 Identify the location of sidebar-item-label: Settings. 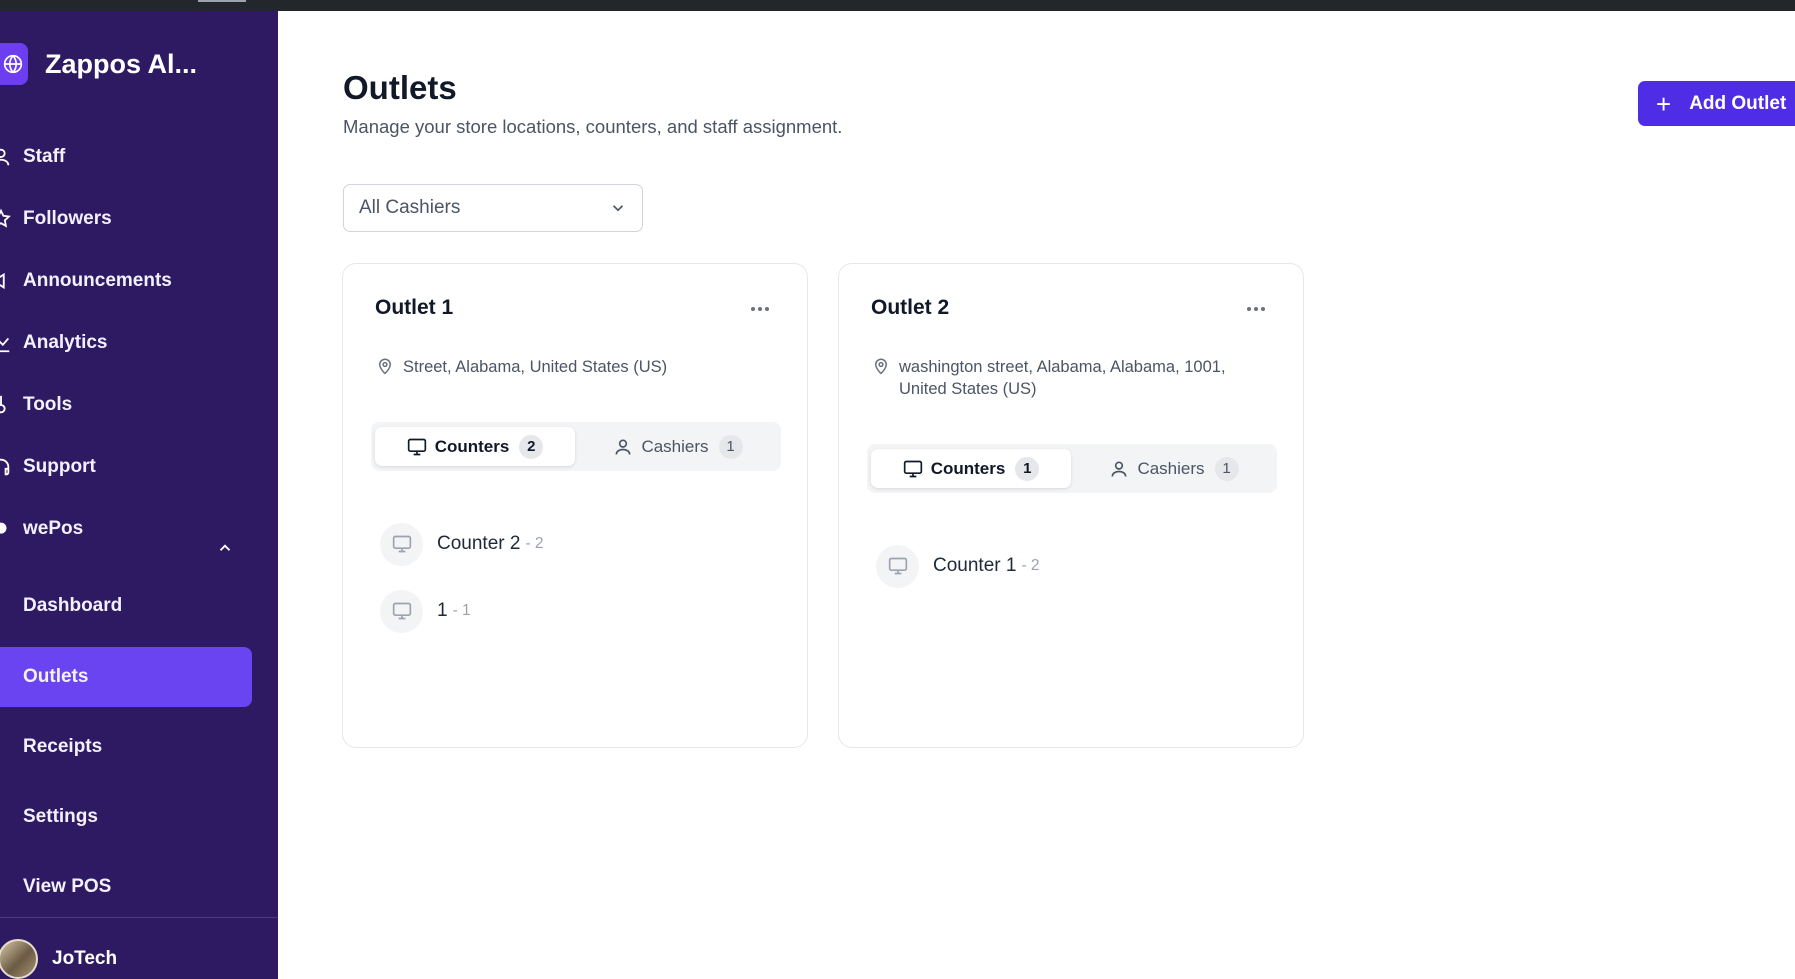
(60, 816).